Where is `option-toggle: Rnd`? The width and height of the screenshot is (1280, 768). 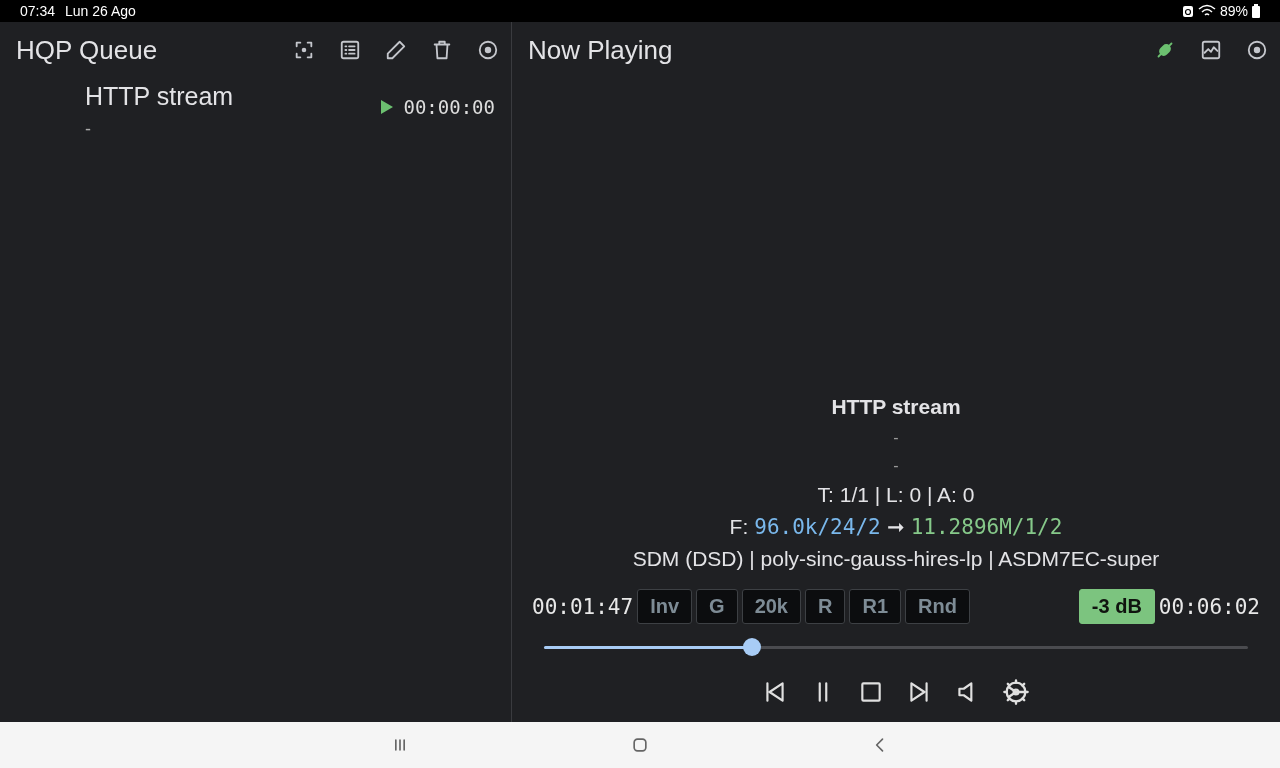
option-toggle: Rnd is located at coordinates (937, 606).